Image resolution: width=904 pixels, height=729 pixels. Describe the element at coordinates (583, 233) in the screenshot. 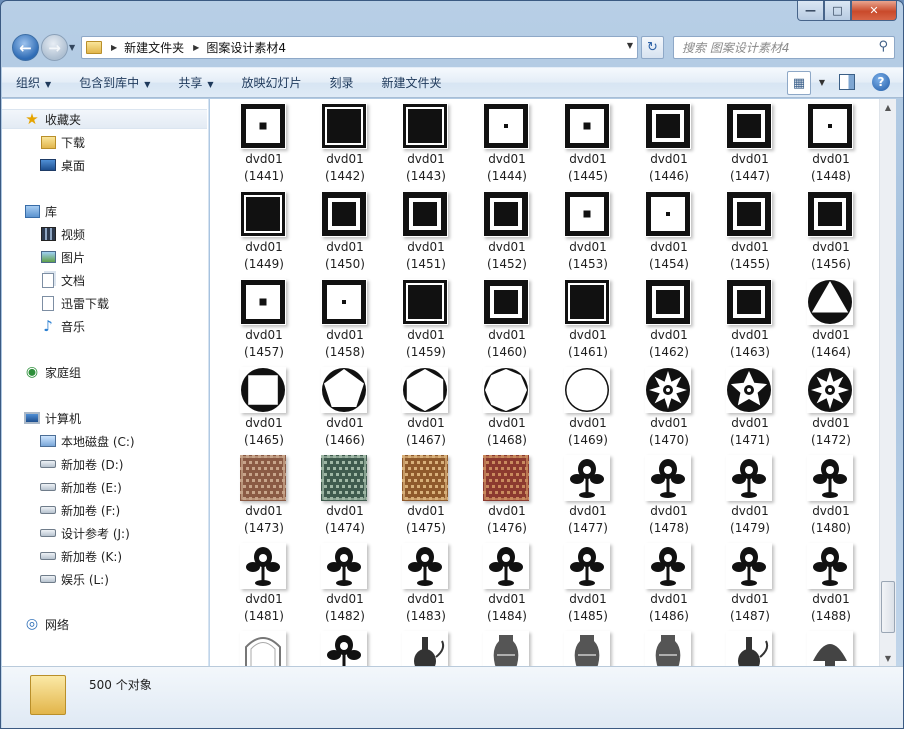

I see `file-item: dvd01 (1453)` at that location.